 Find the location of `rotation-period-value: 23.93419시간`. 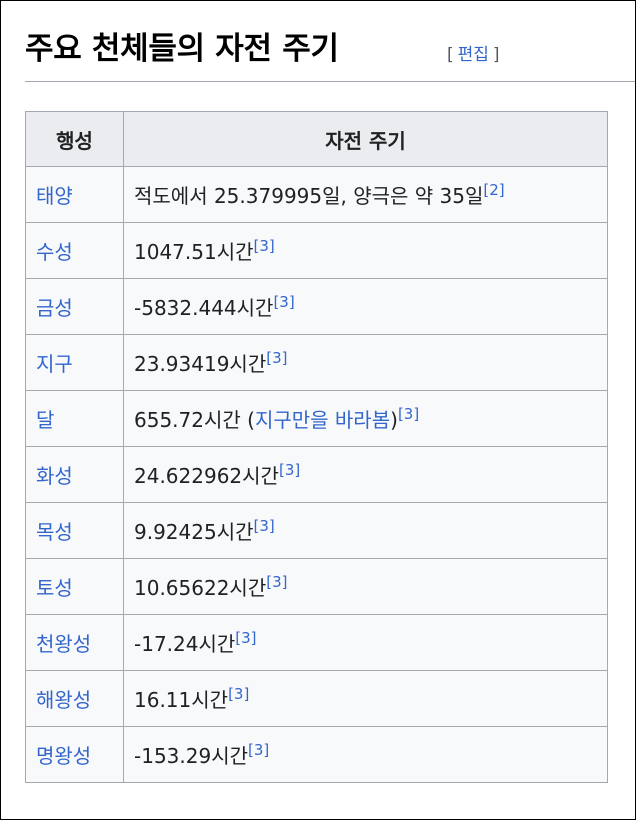

rotation-period-value: 23.93419시간 is located at coordinates (200, 364).